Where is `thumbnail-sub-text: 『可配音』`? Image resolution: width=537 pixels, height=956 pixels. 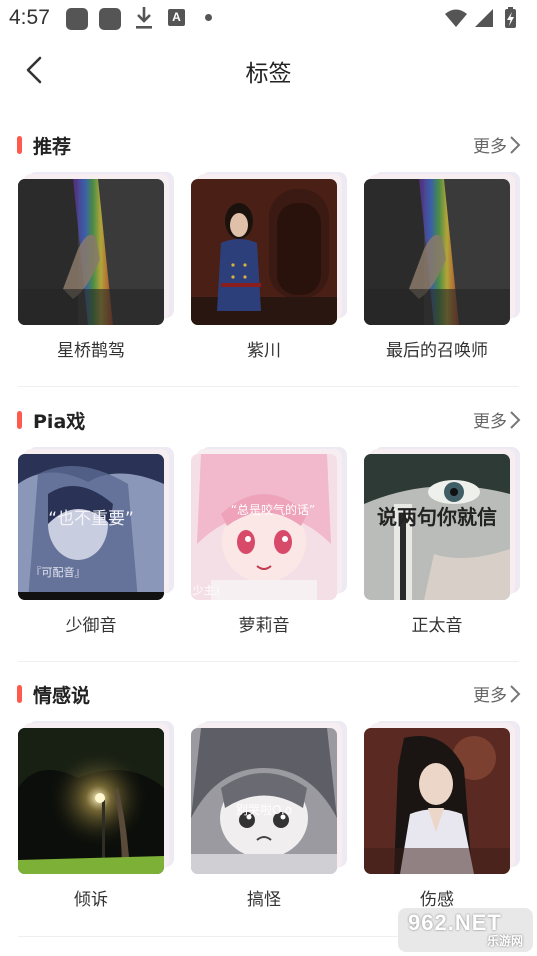 thumbnail-sub-text: 『可配音』 is located at coordinates (58, 572).